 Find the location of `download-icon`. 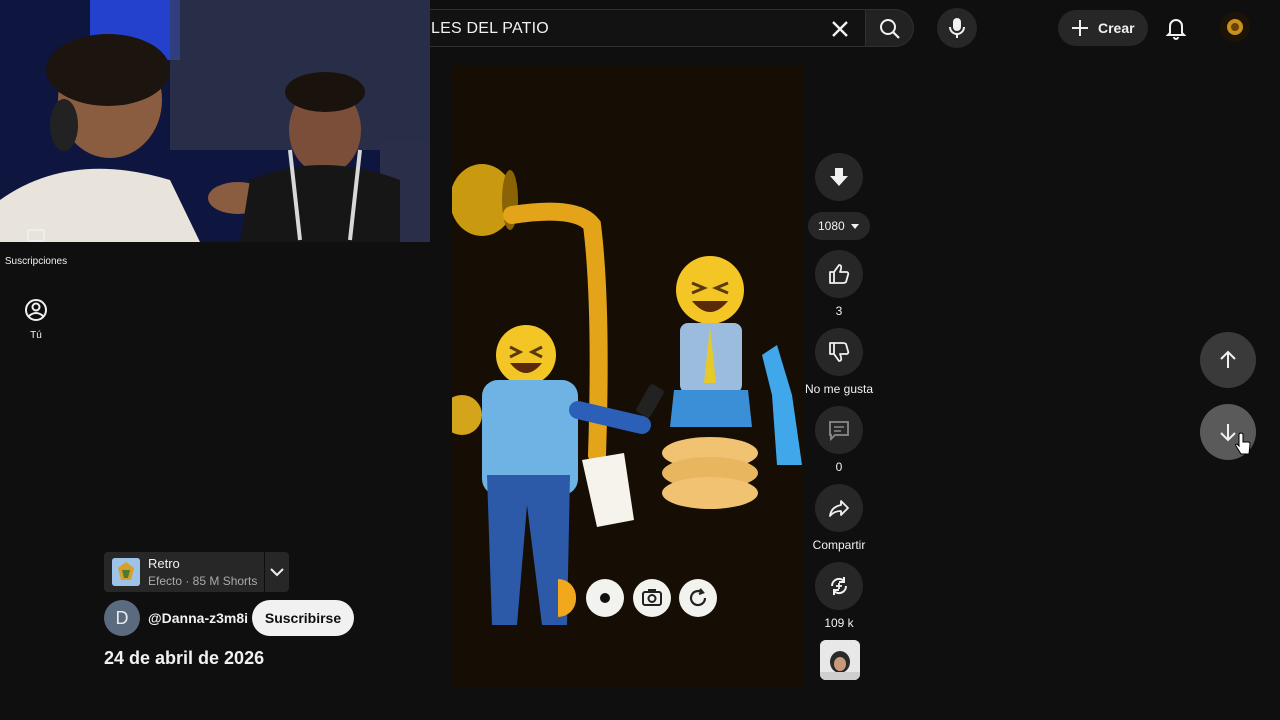

download-icon is located at coordinates (839, 177).